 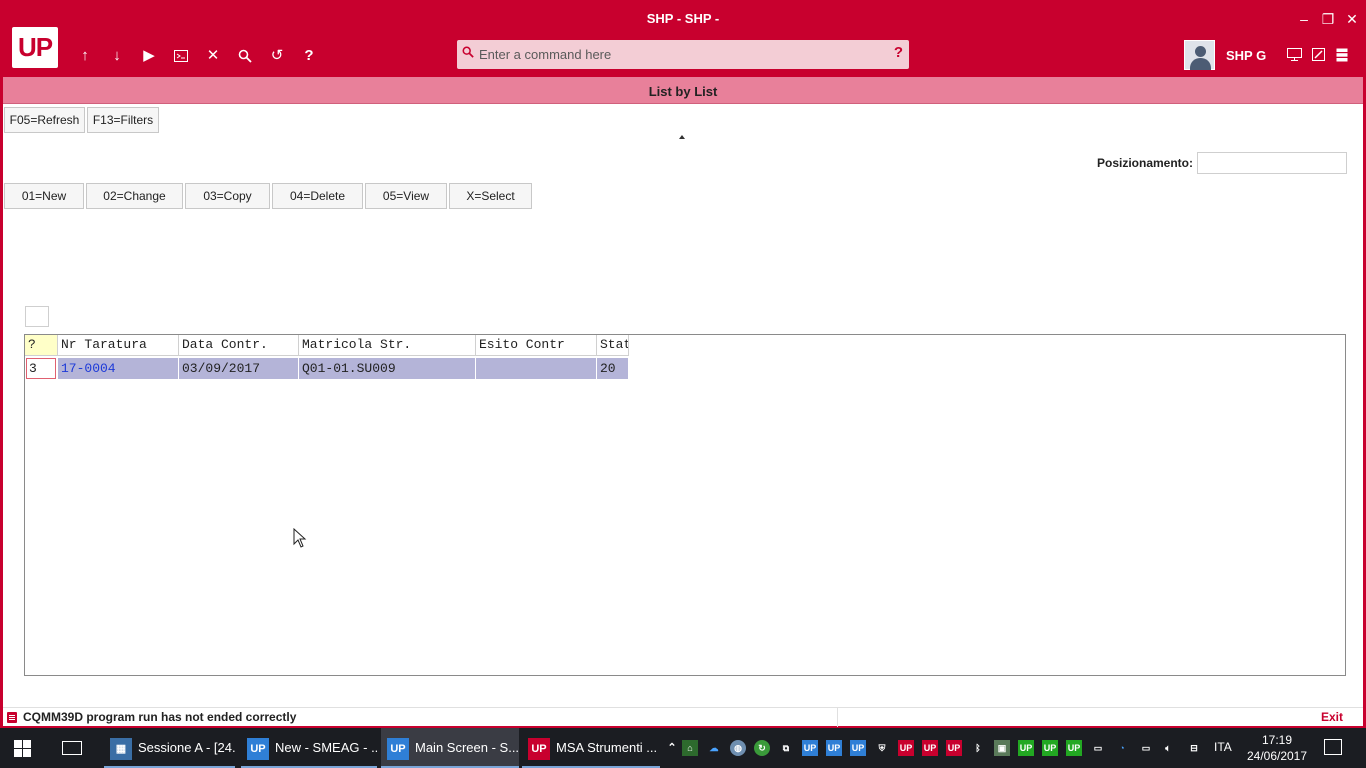 I want to click on terminal-icon, so click(x=181, y=56).